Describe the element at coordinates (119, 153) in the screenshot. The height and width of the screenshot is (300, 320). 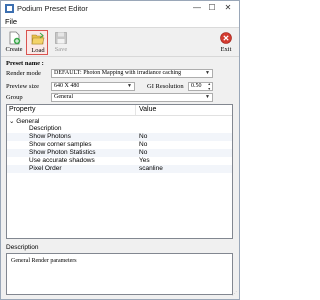
I see `property-row: Show Photon Statistics No` at that location.